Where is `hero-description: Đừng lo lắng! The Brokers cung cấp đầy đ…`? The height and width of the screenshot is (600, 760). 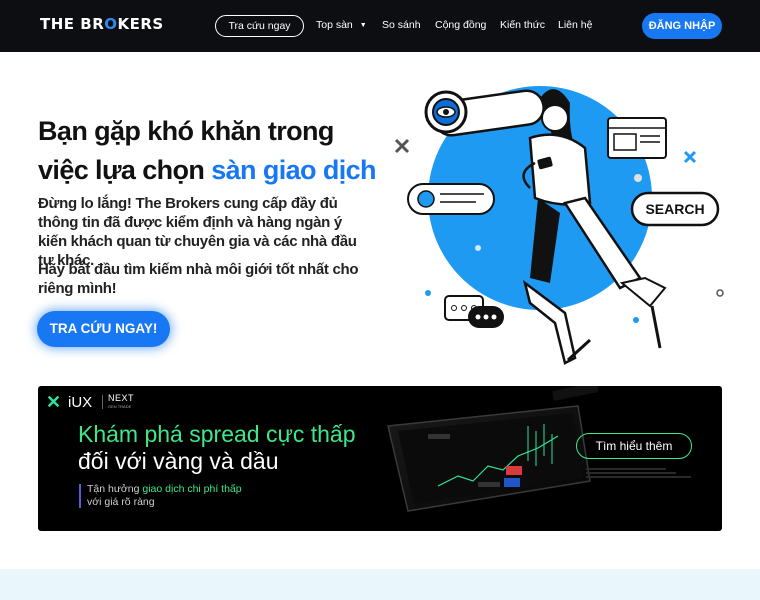 hero-description: Đừng lo lắng! The Brokers cung cấp đầy đ… is located at coordinates (197, 232).